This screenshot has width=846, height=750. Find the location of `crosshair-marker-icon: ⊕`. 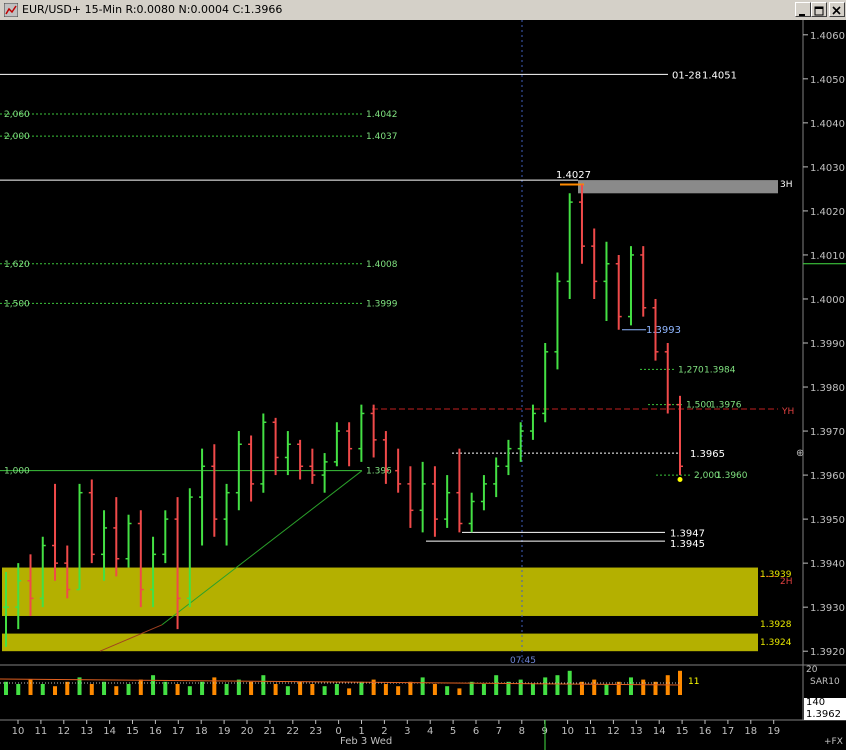

crosshair-marker-icon: ⊕ is located at coordinates (800, 453).